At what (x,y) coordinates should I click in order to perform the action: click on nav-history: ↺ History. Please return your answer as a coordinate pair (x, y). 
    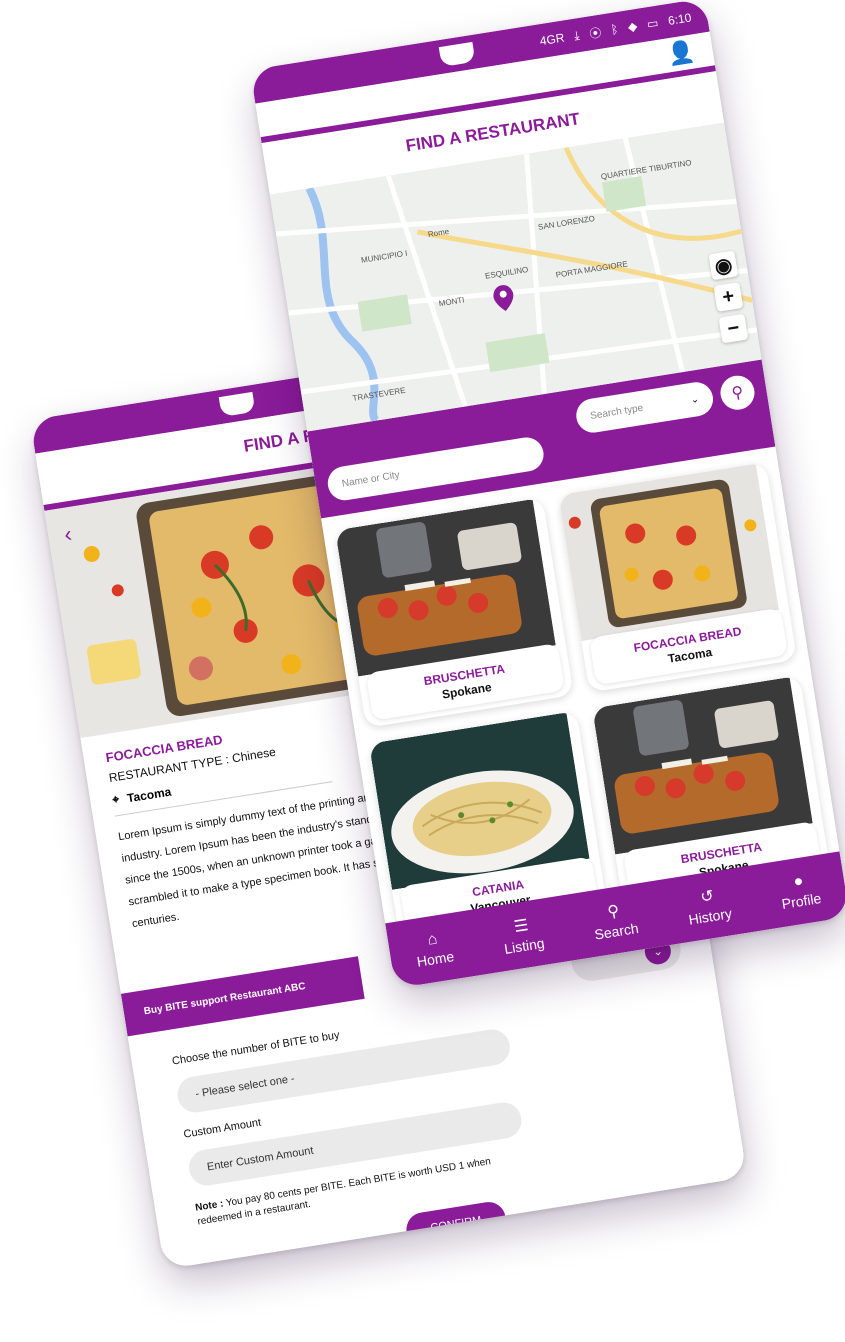
    Looking at the image, I should click on (708, 905).